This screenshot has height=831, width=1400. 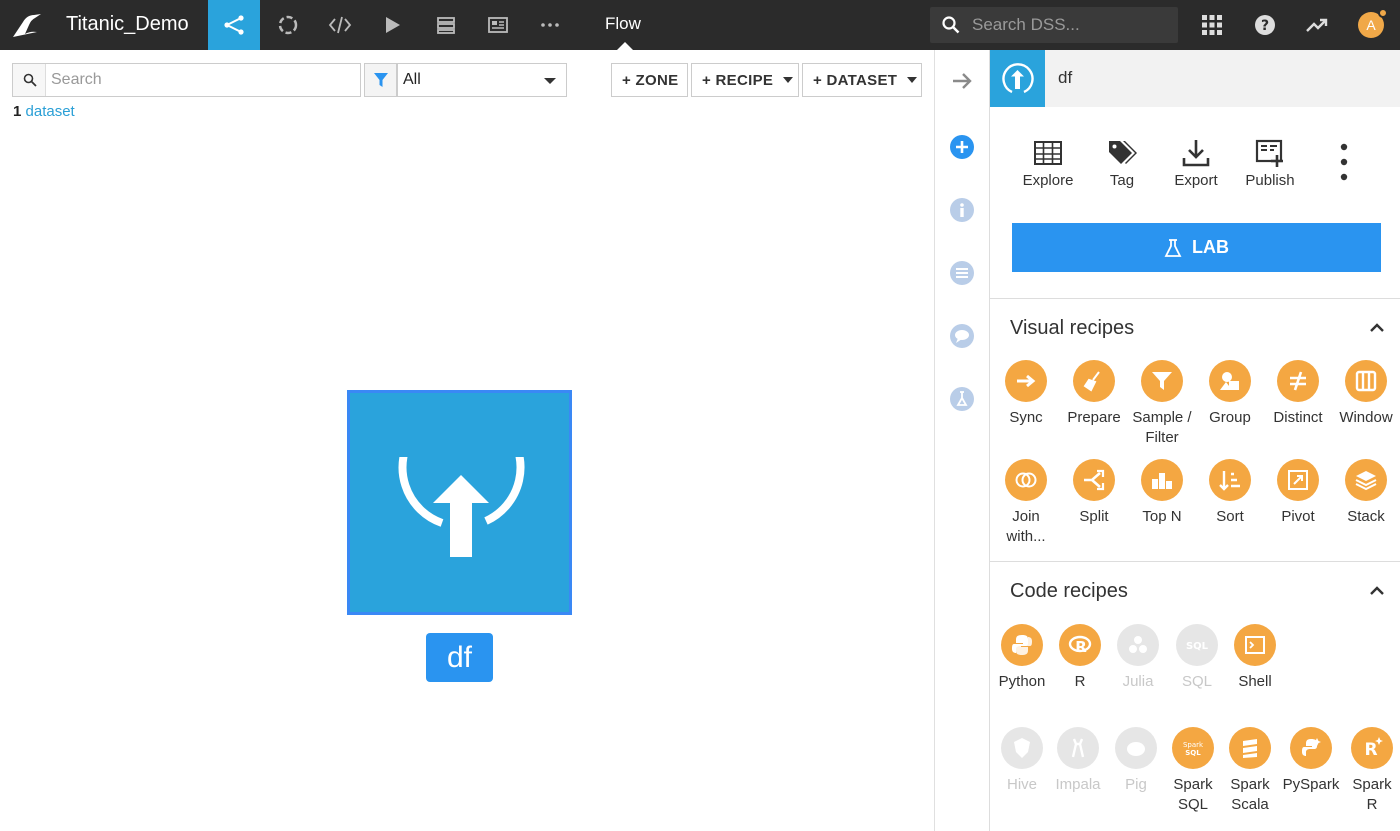 What do you see at coordinates (1298, 381) in the screenshot?
I see `not-equal-icon` at bounding box center [1298, 381].